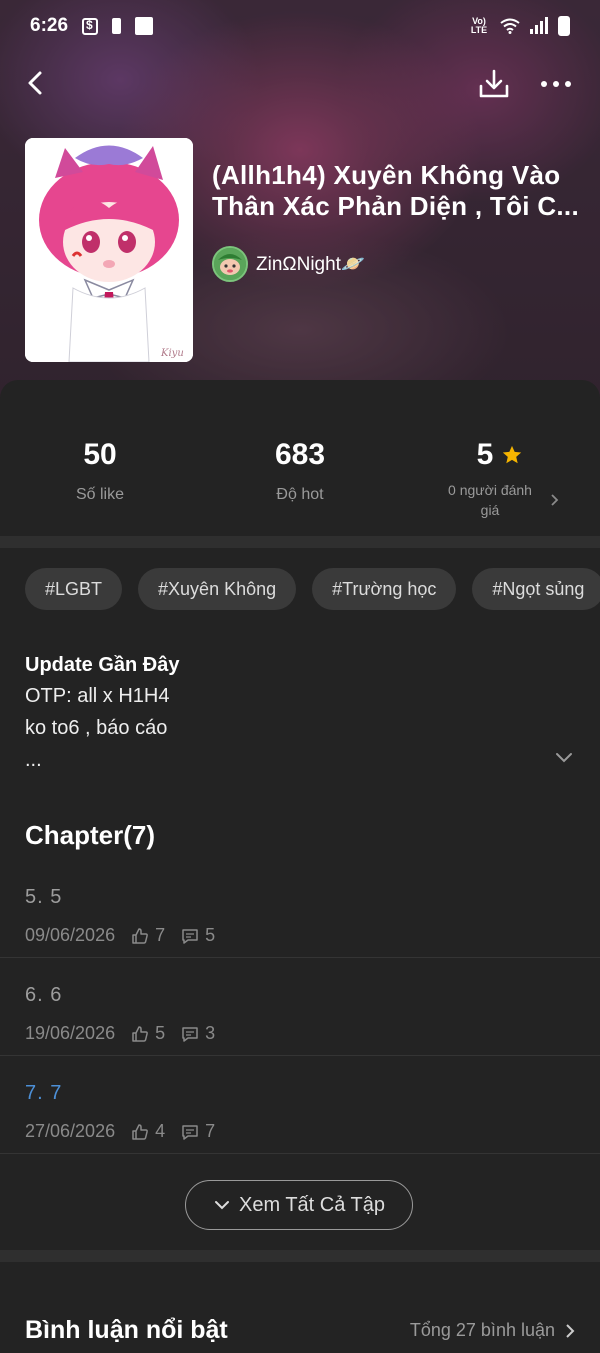  Describe the element at coordinates (90, 835) in the screenshot. I see `chapter-heading: Chapter(7)` at that location.